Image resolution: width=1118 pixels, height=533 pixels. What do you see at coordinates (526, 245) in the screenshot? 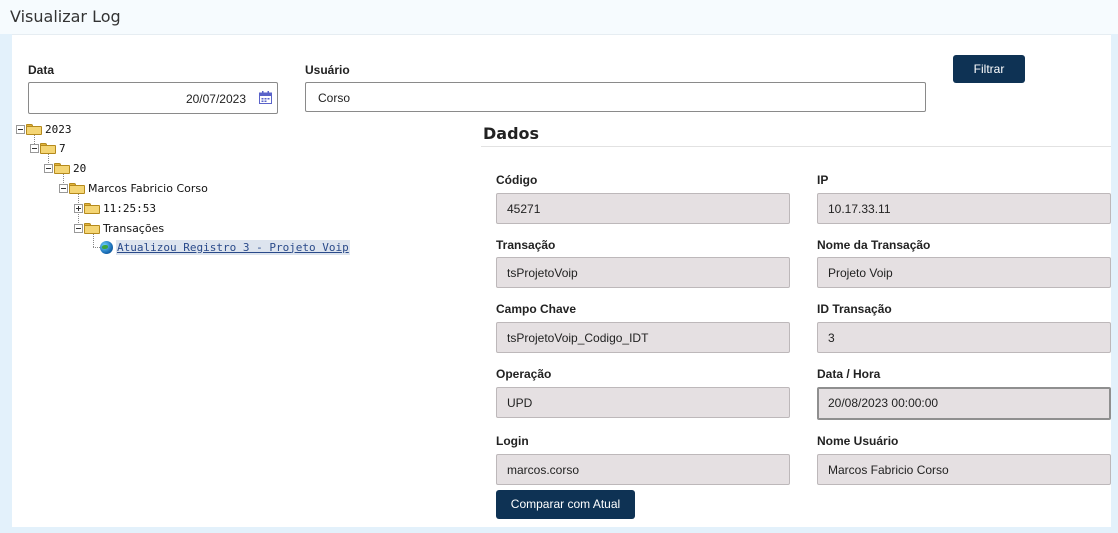
I see `transacao-label: Transação` at bounding box center [526, 245].